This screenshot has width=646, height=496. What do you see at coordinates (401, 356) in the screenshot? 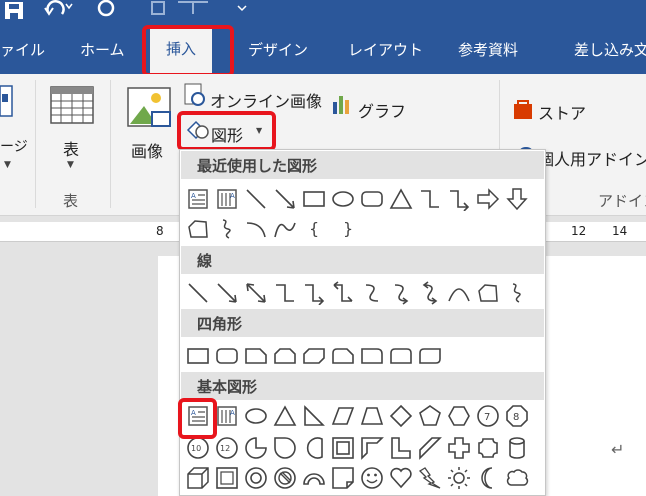
I see `round-same-side-rectangle-shape-icon` at bounding box center [401, 356].